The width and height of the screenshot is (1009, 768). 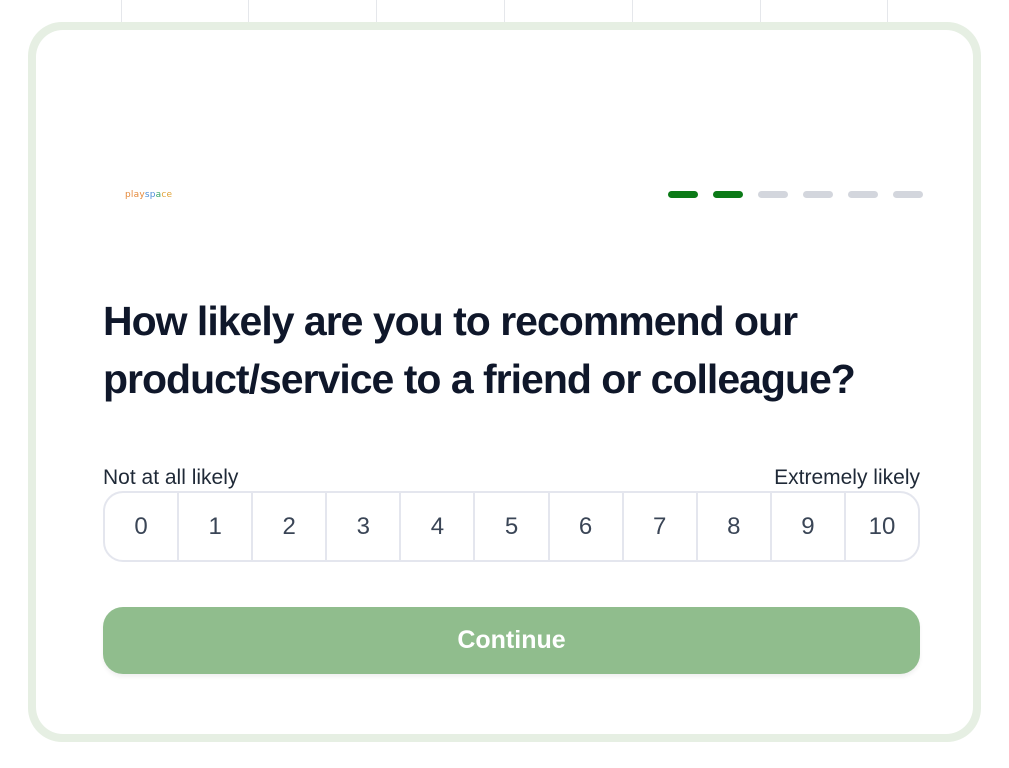 What do you see at coordinates (587, 526) in the screenshot?
I see `rating-option-6: 6` at bounding box center [587, 526].